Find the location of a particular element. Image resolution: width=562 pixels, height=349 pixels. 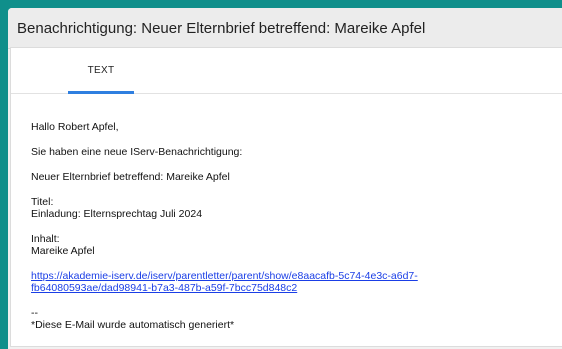

tab-text: TEXT is located at coordinates (101, 71).